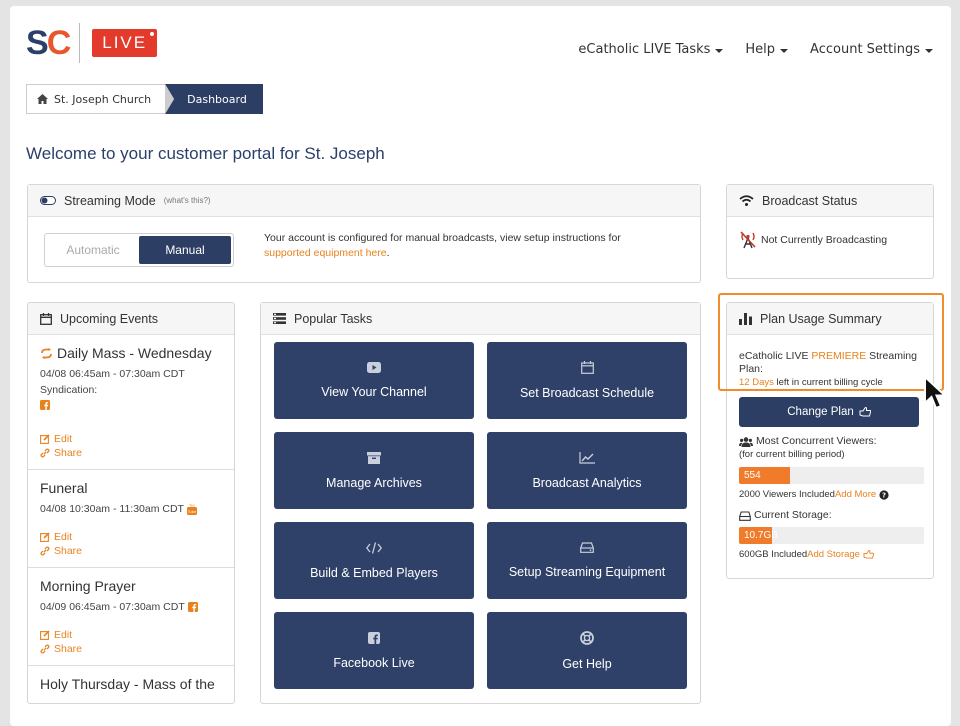  Describe the element at coordinates (100, 99) in the screenshot. I see `breadcrumb-home: St. Joseph Church` at that location.